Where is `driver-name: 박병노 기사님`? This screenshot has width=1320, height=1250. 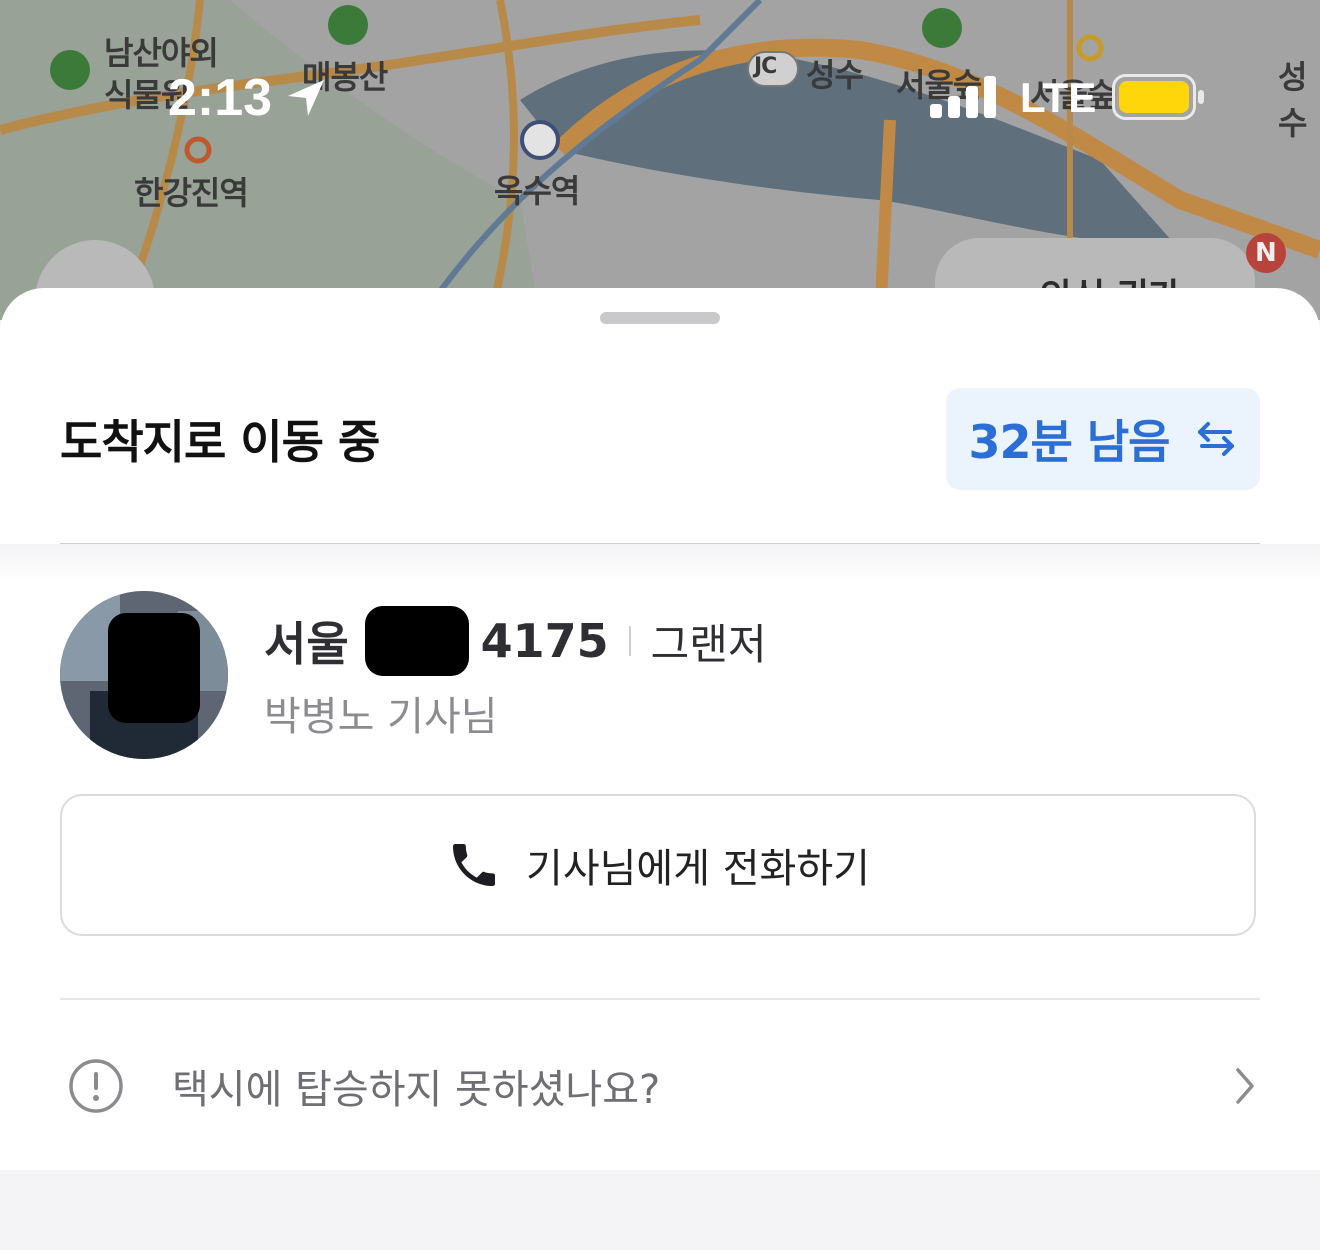 driver-name: 박병노 기사님 is located at coordinates (381, 717).